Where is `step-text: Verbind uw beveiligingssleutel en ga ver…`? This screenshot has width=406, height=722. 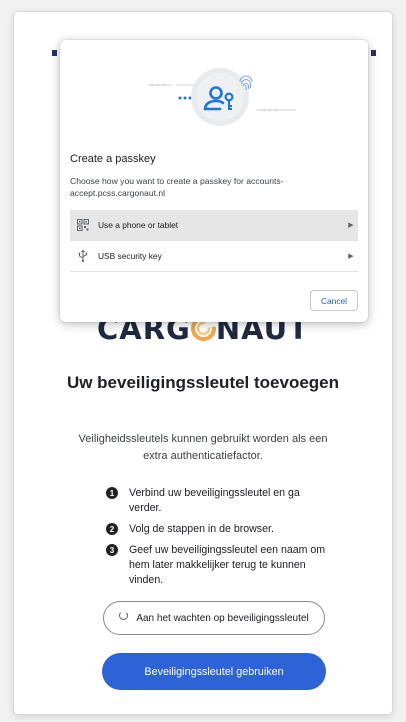 step-text: Verbind uw beveiligingssleutel en ga ver… is located at coordinates (214, 500).